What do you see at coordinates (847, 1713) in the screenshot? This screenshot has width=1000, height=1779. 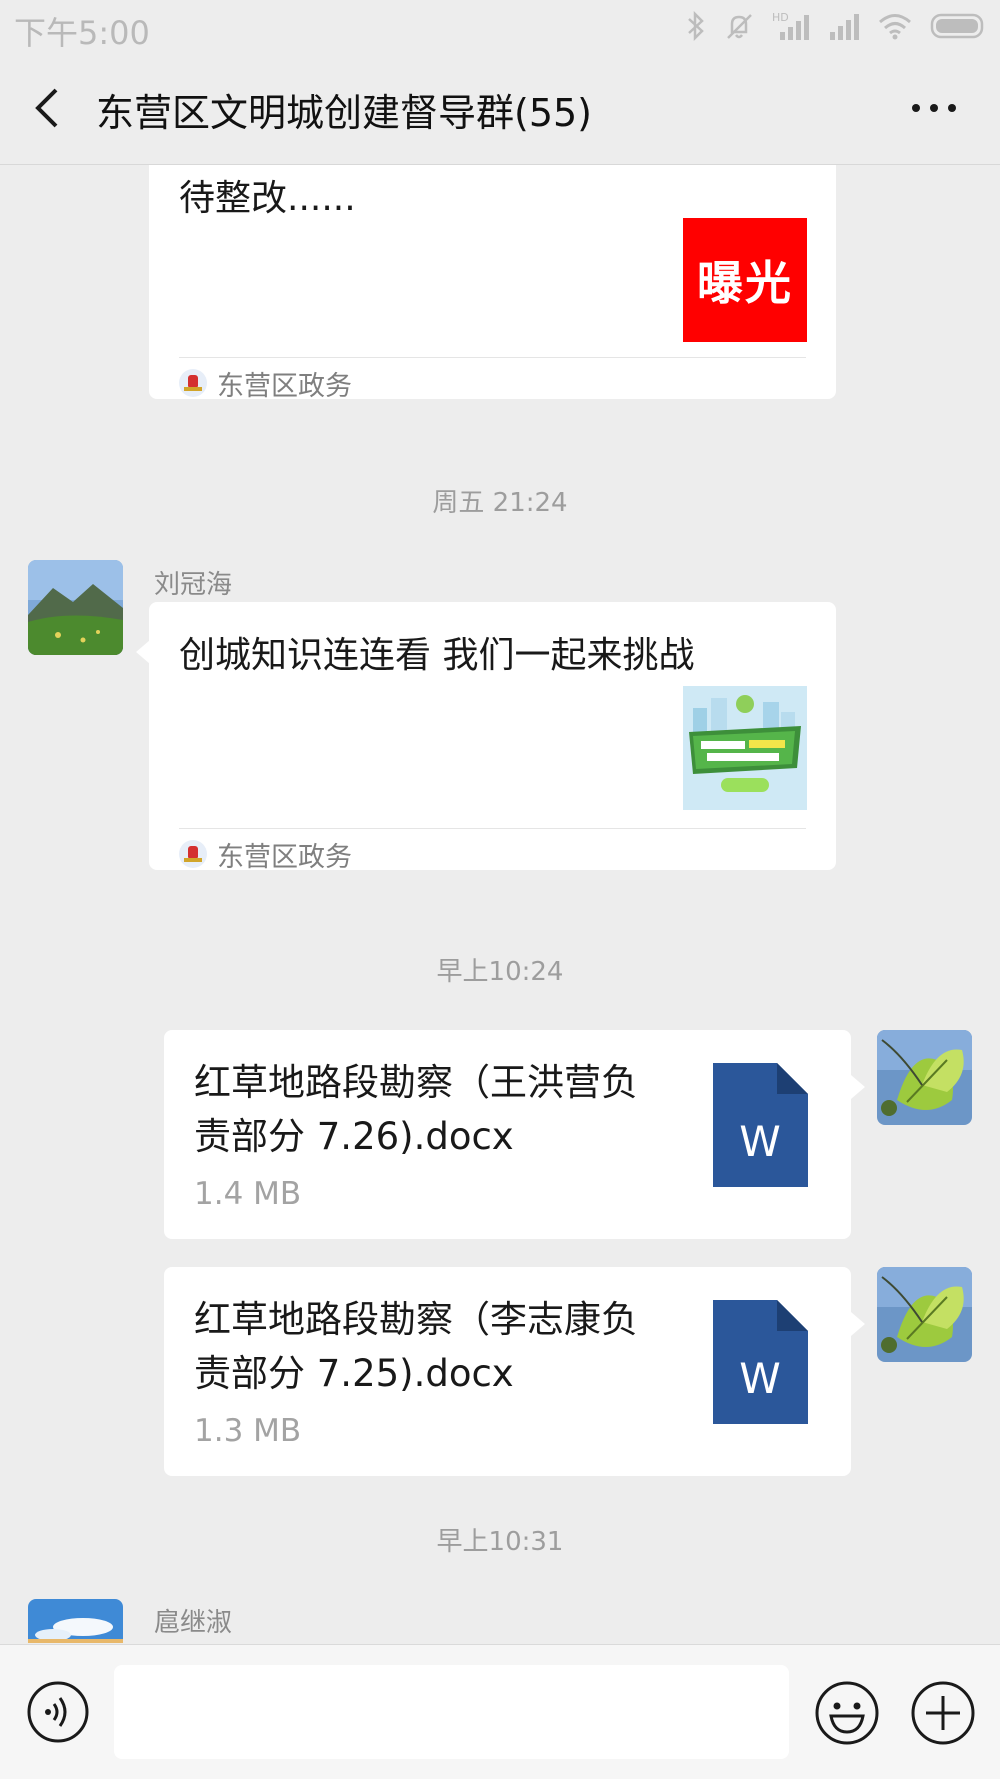 I see `emoji-icon` at bounding box center [847, 1713].